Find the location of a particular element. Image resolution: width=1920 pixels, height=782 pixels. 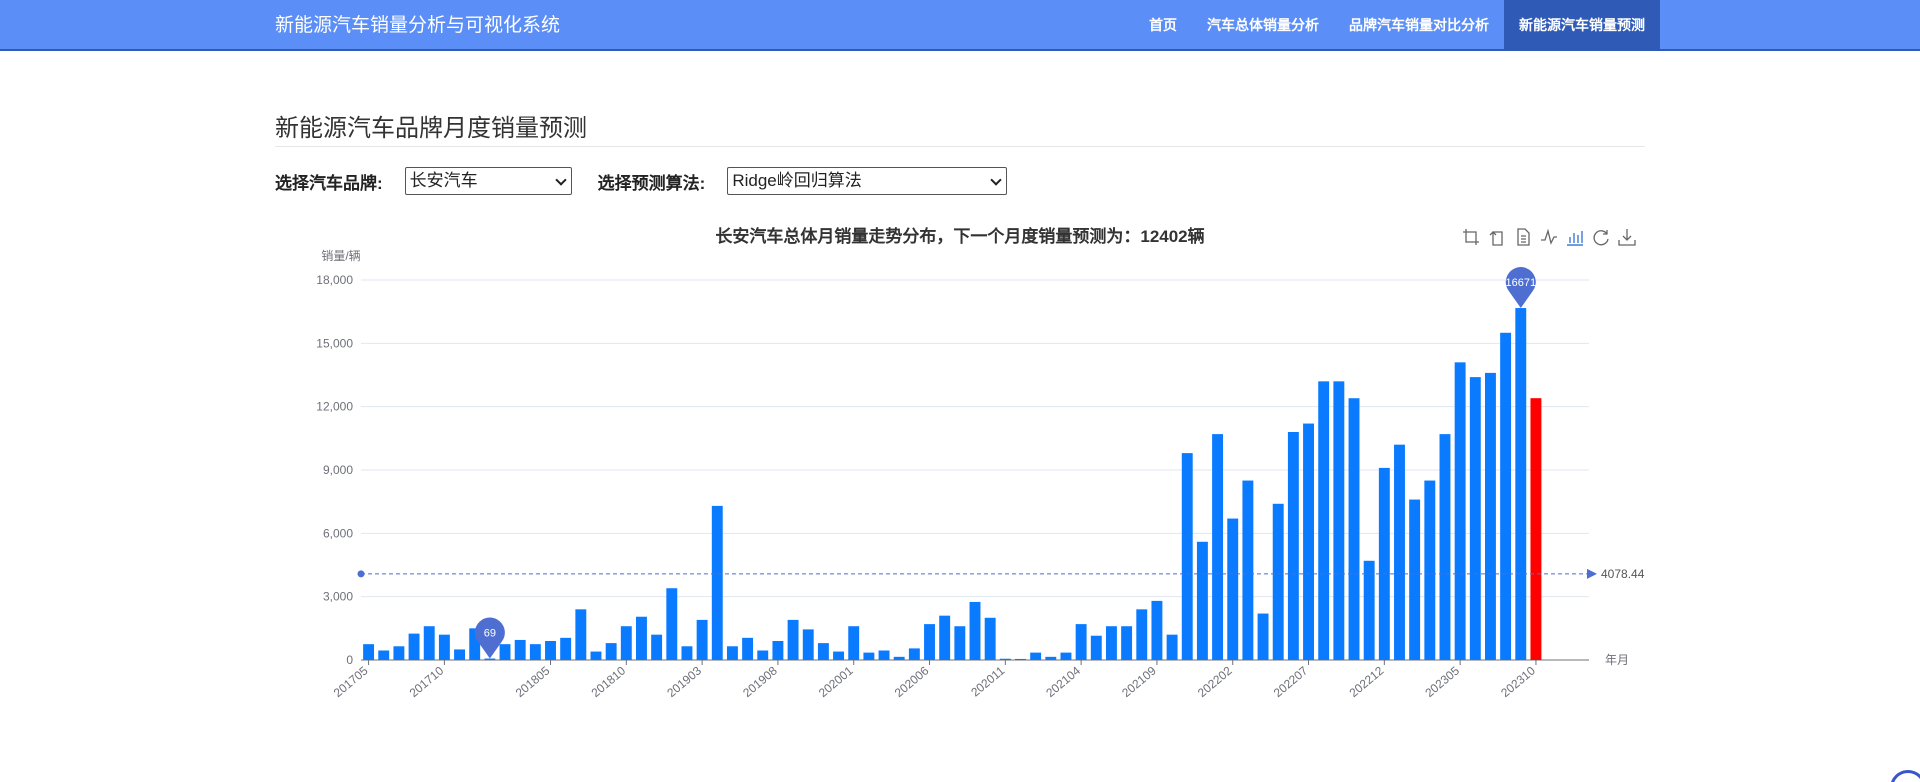

y-tick-label: 0 is located at coordinates (349, 660).